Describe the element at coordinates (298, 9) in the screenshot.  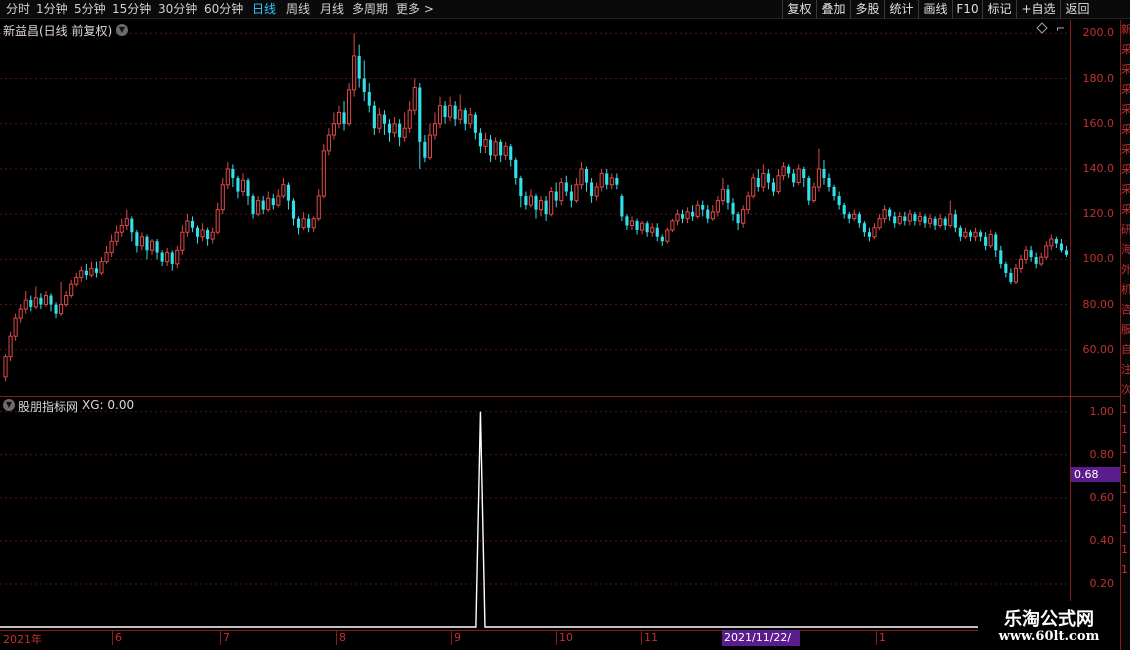
I see `tab-weekly: 周线` at that location.